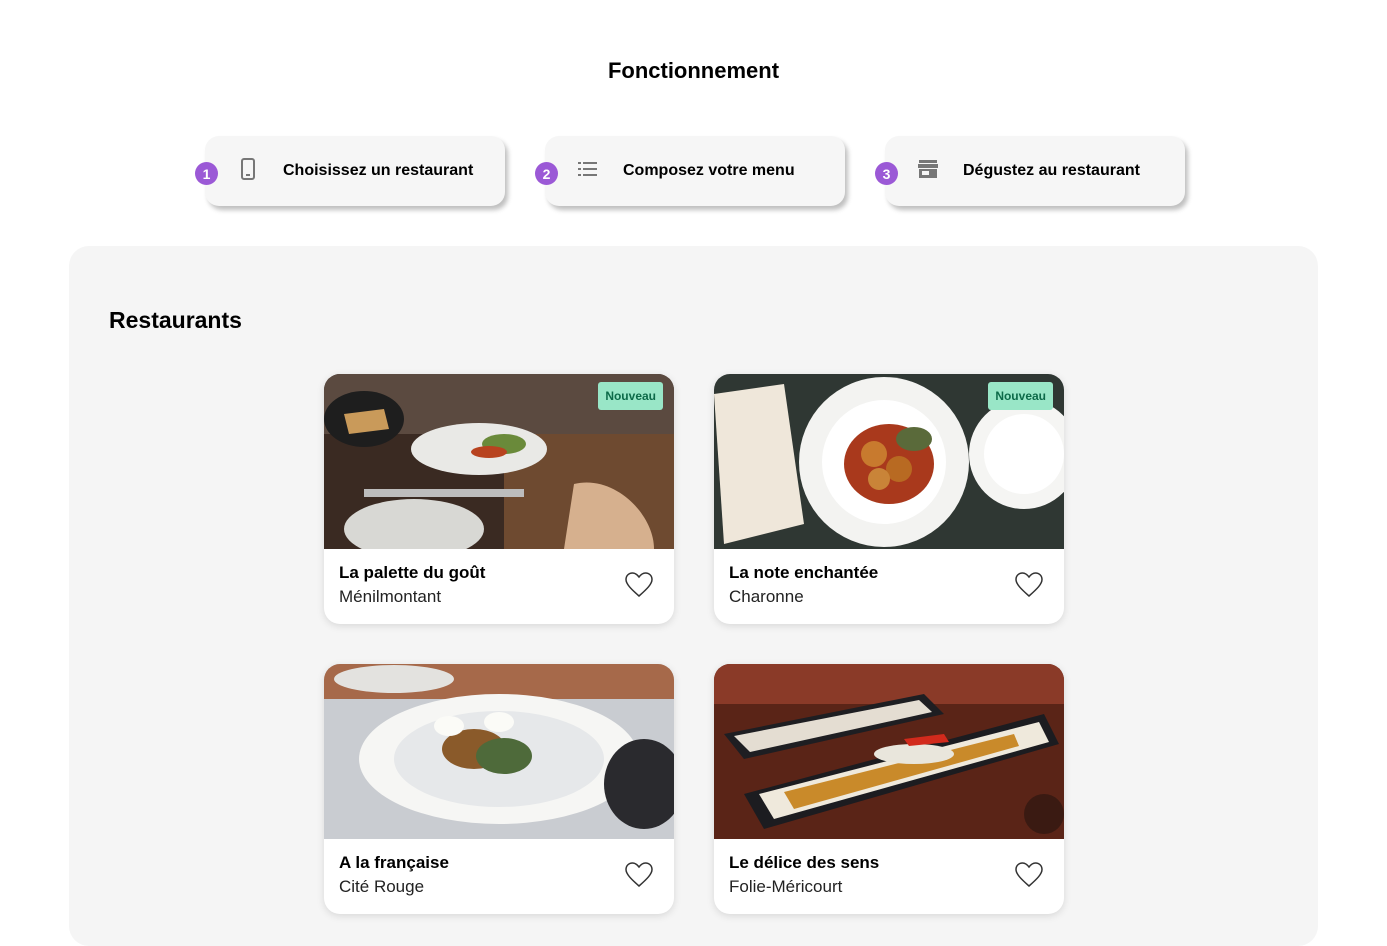 The image size is (1387, 946). I want to click on list-icon, so click(588, 169).